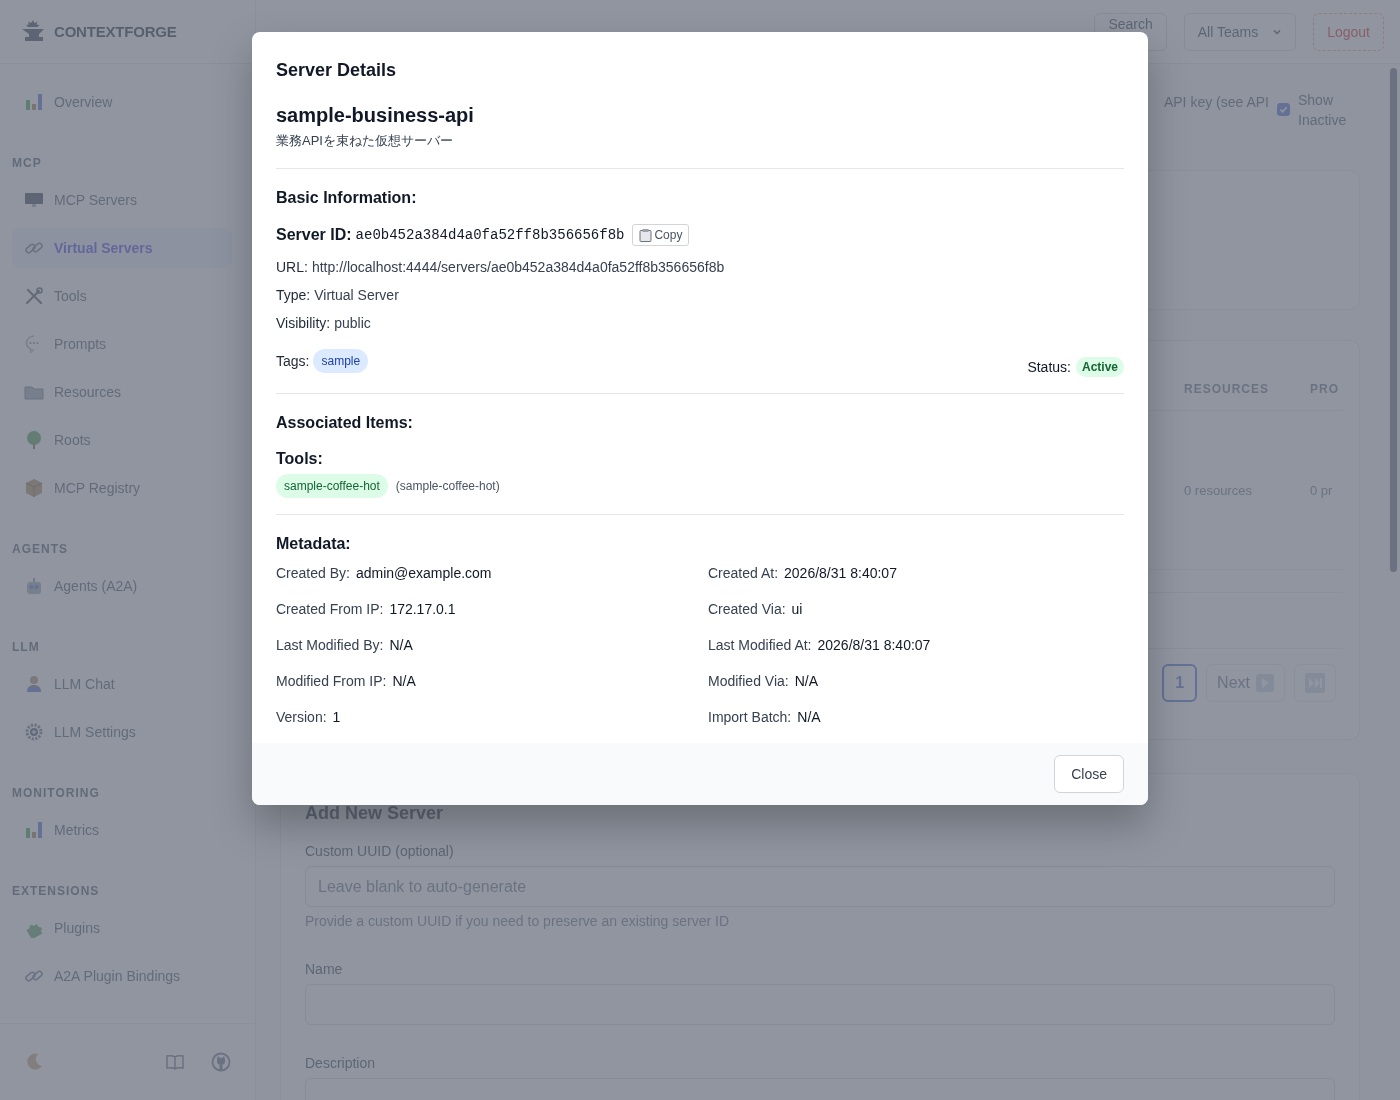 The image size is (1400, 1100). I want to click on field-label: Created From IP:, so click(330, 609).